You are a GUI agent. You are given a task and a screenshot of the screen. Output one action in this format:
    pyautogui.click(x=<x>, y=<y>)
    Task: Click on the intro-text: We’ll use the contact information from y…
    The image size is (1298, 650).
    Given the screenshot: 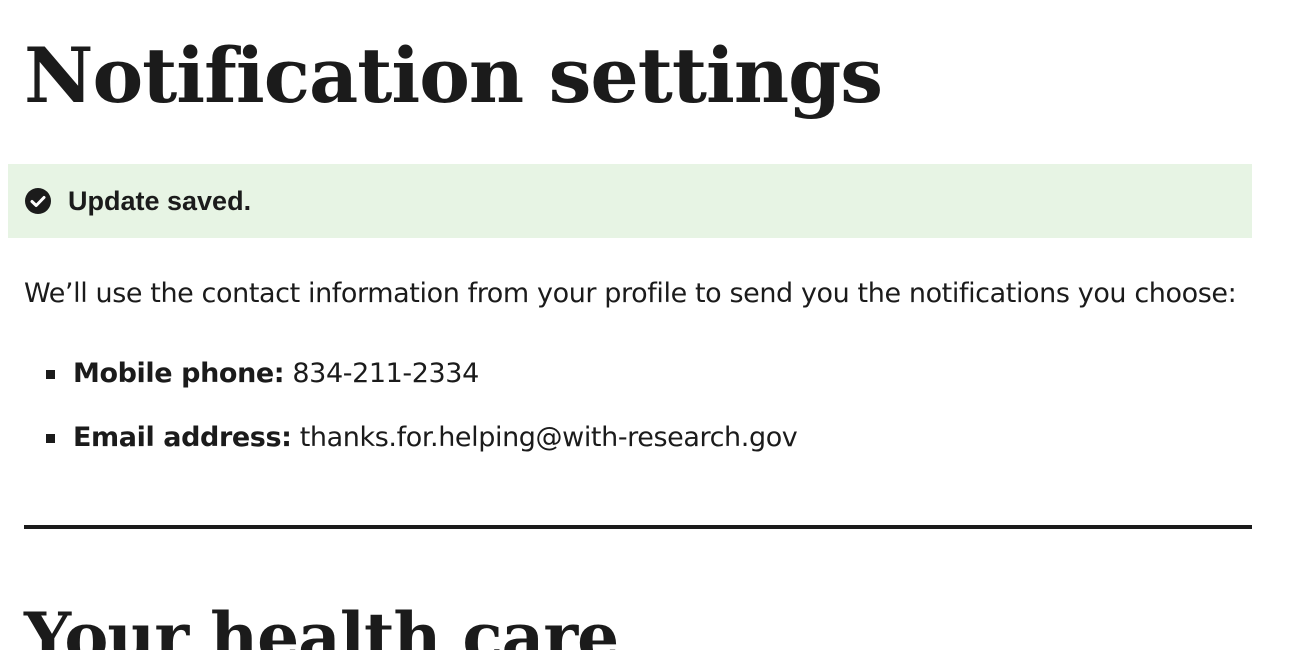 What is the action you would take?
    pyautogui.click(x=630, y=293)
    